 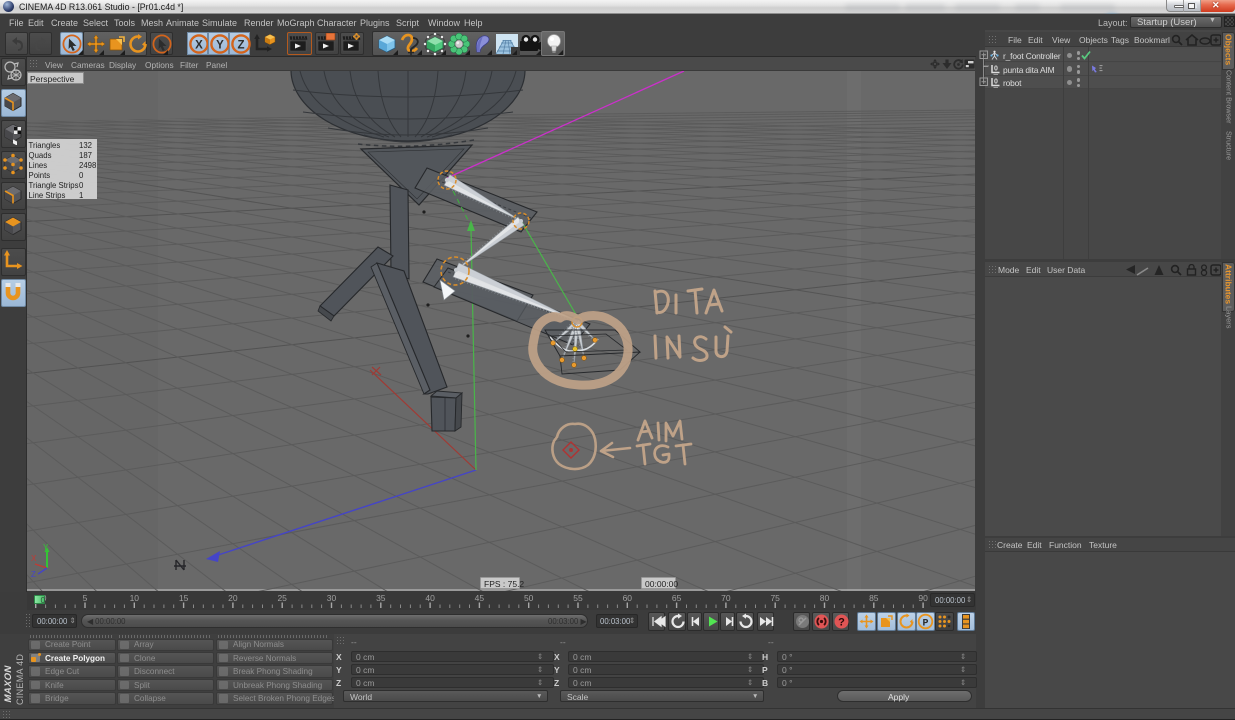 What do you see at coordinates (775, 598) in the screenshot?
I see `svg-text: 75` at bounding box center [775, 598].